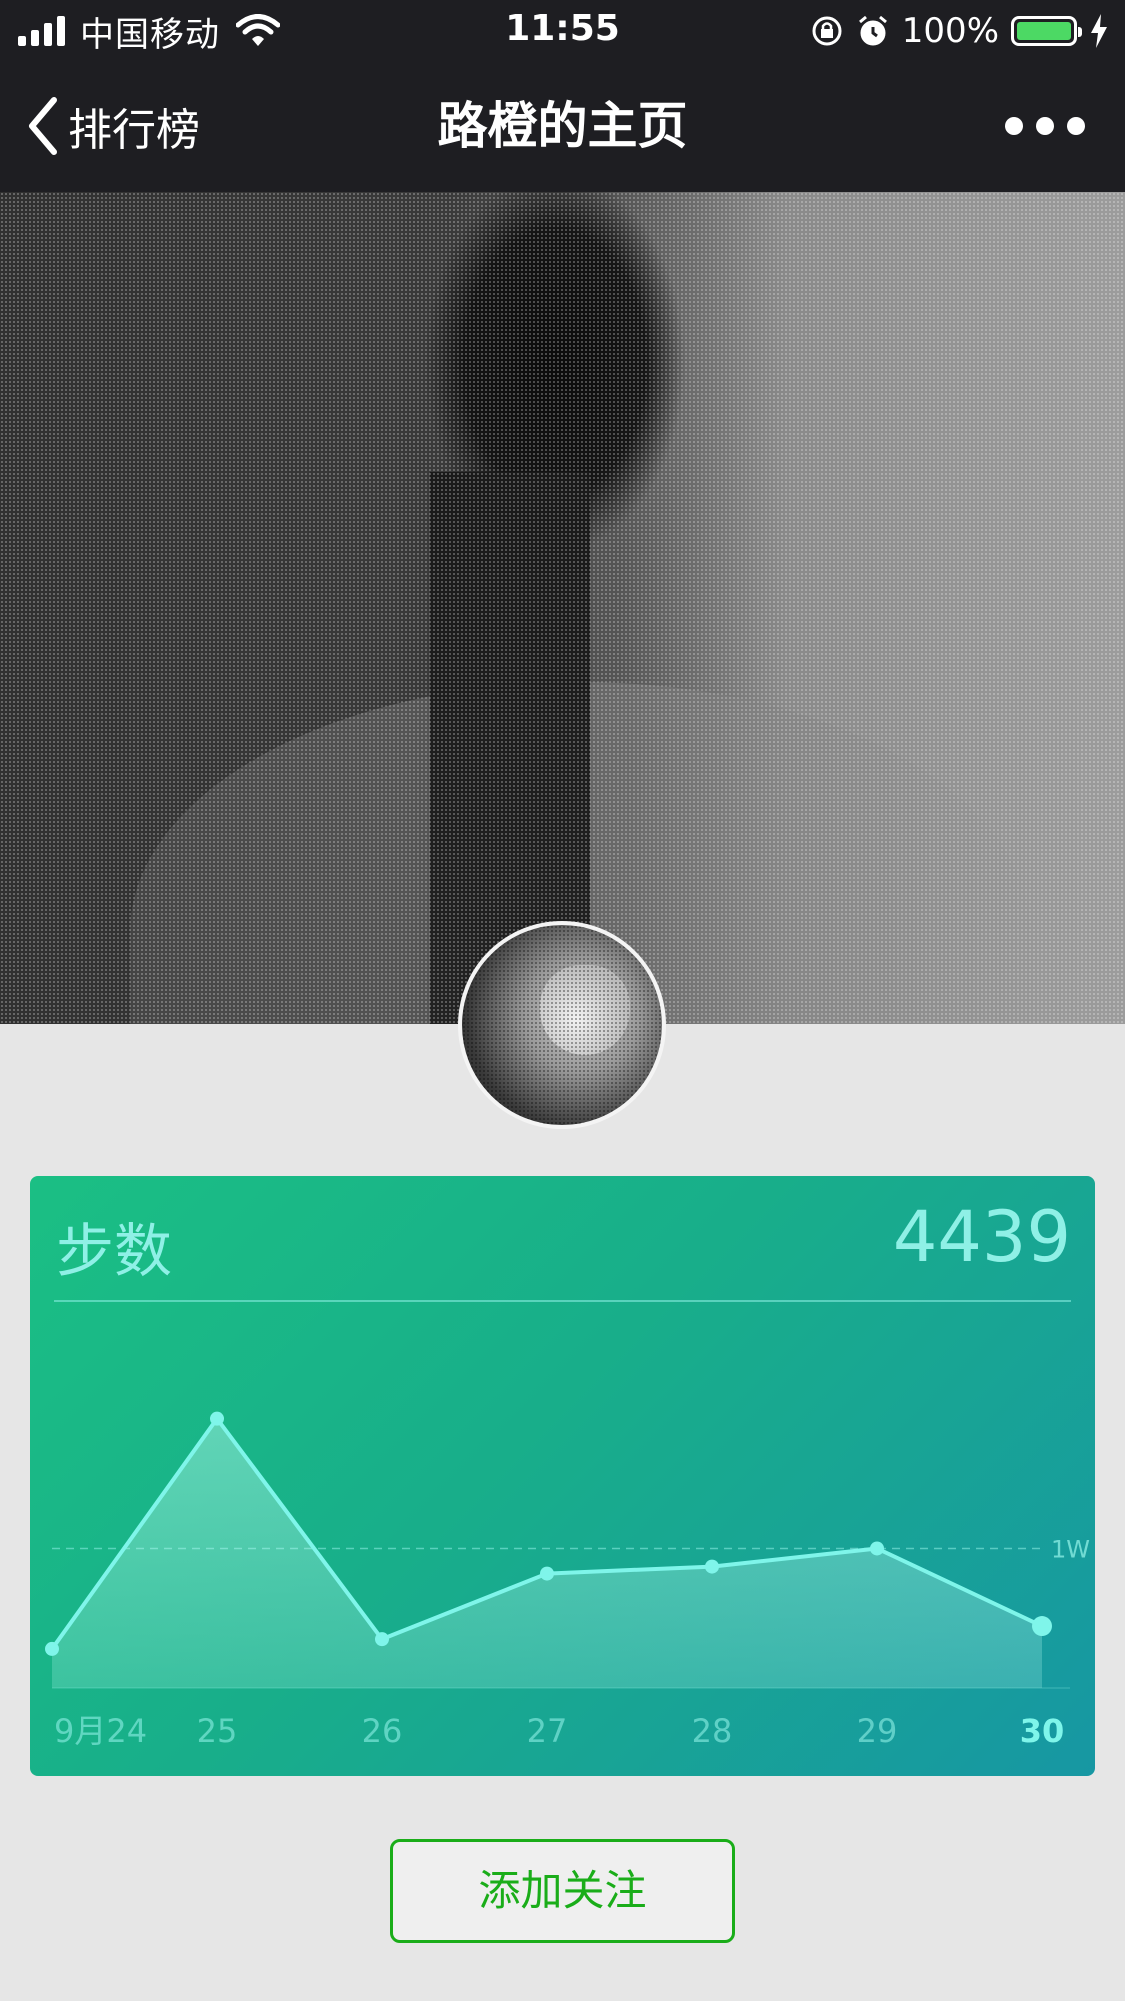 This screenshot has height=2001, width=1125. I want to click on rotation-lock-icon, so click(827, 31).